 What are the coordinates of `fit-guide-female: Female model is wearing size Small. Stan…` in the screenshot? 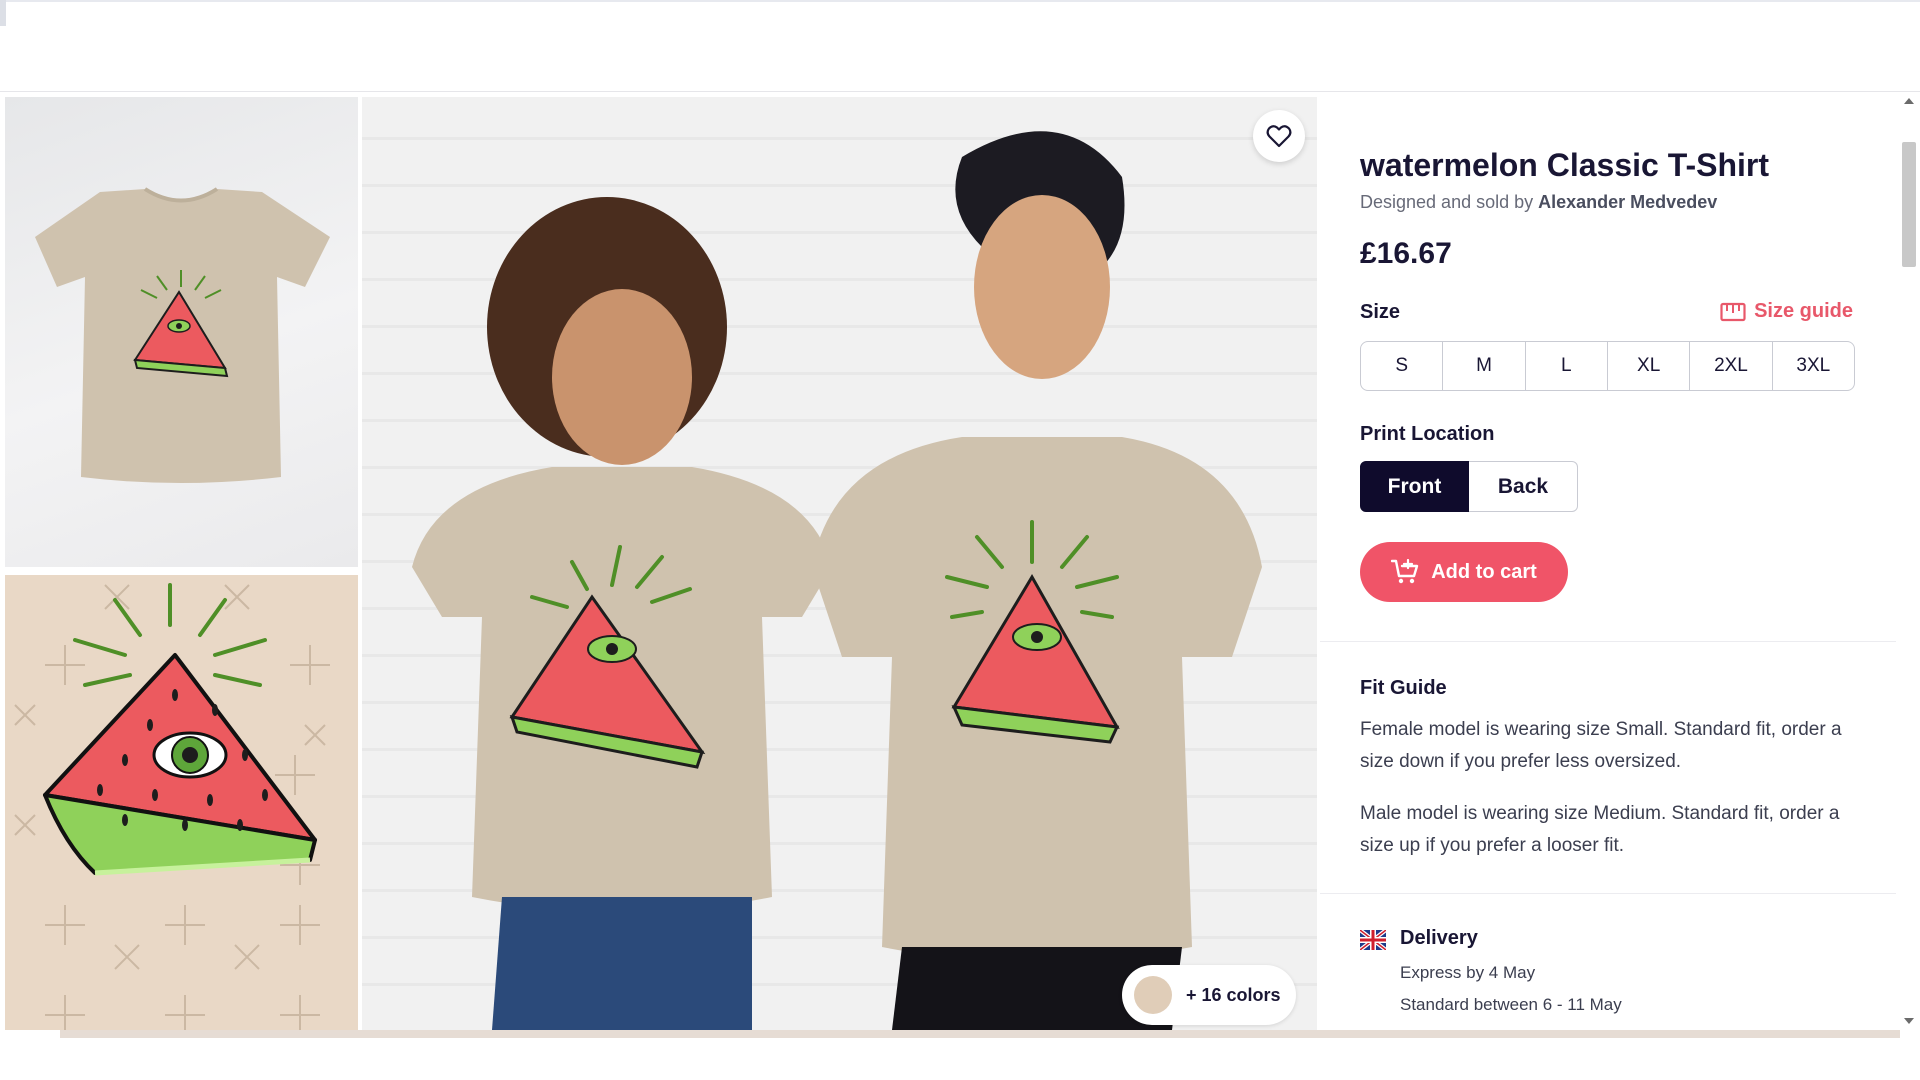 It's located at (1601, 745).